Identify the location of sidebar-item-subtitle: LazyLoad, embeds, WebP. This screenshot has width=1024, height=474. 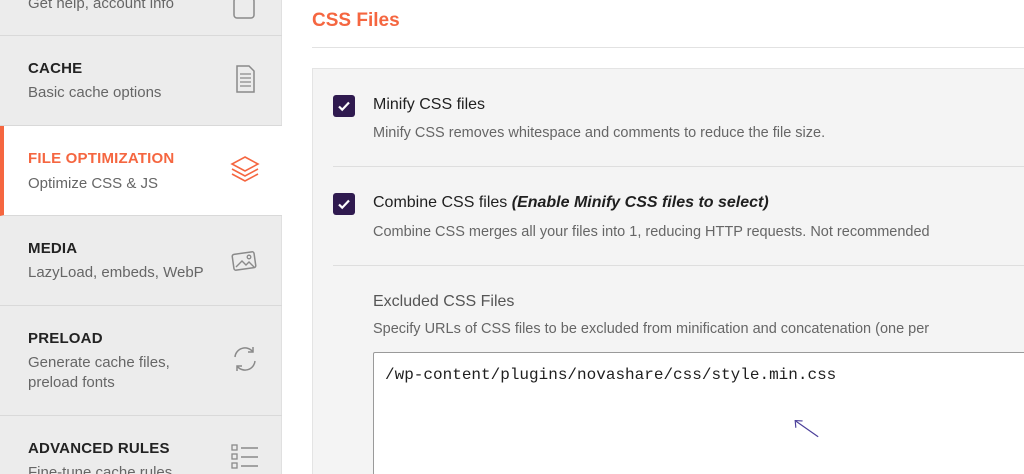
(116, 272).